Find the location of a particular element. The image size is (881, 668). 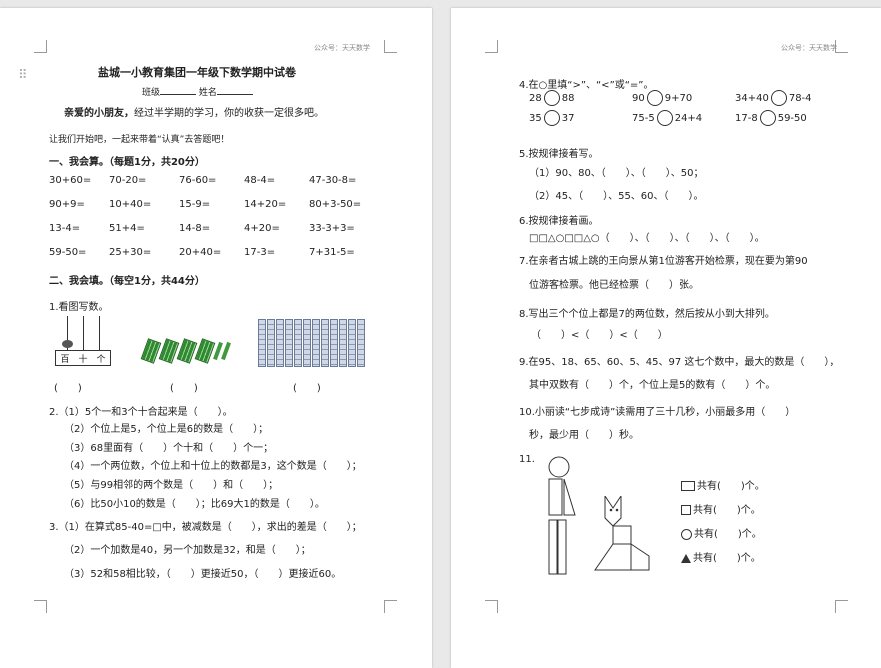

calc-item: 80+3-50= is located at coordinates (335, 204).